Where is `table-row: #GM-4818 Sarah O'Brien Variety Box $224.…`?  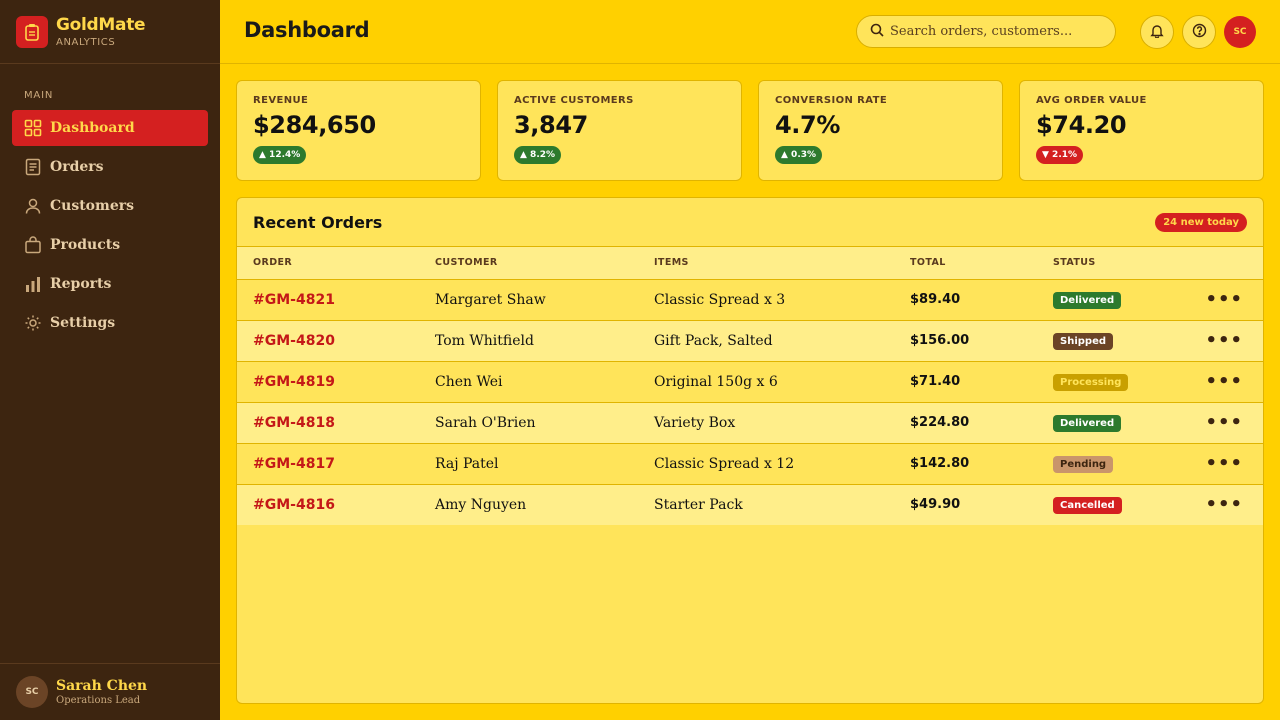
table-row: #GM-4818 Sarah O'Brien Variety Box $224.… is located at coordinates (750, 422).